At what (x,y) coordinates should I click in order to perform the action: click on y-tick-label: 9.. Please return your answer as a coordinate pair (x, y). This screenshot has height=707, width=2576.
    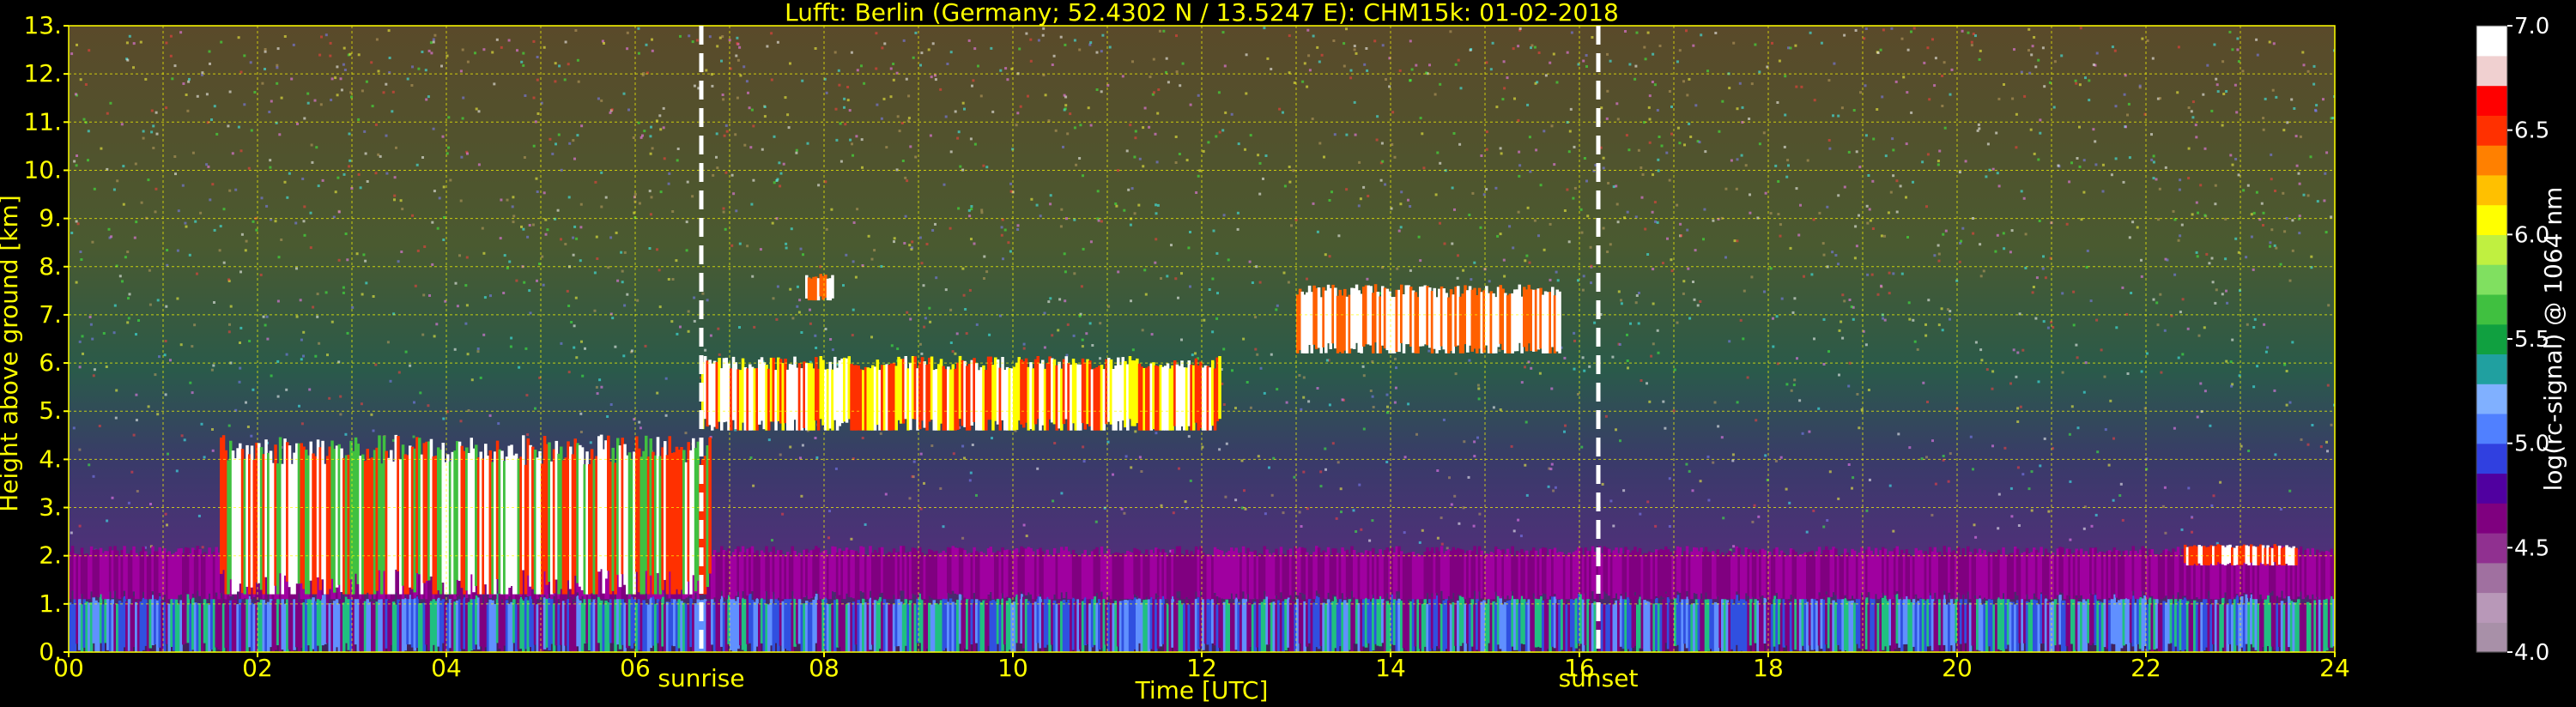
    Looking at the image, I should click on (50, 218).